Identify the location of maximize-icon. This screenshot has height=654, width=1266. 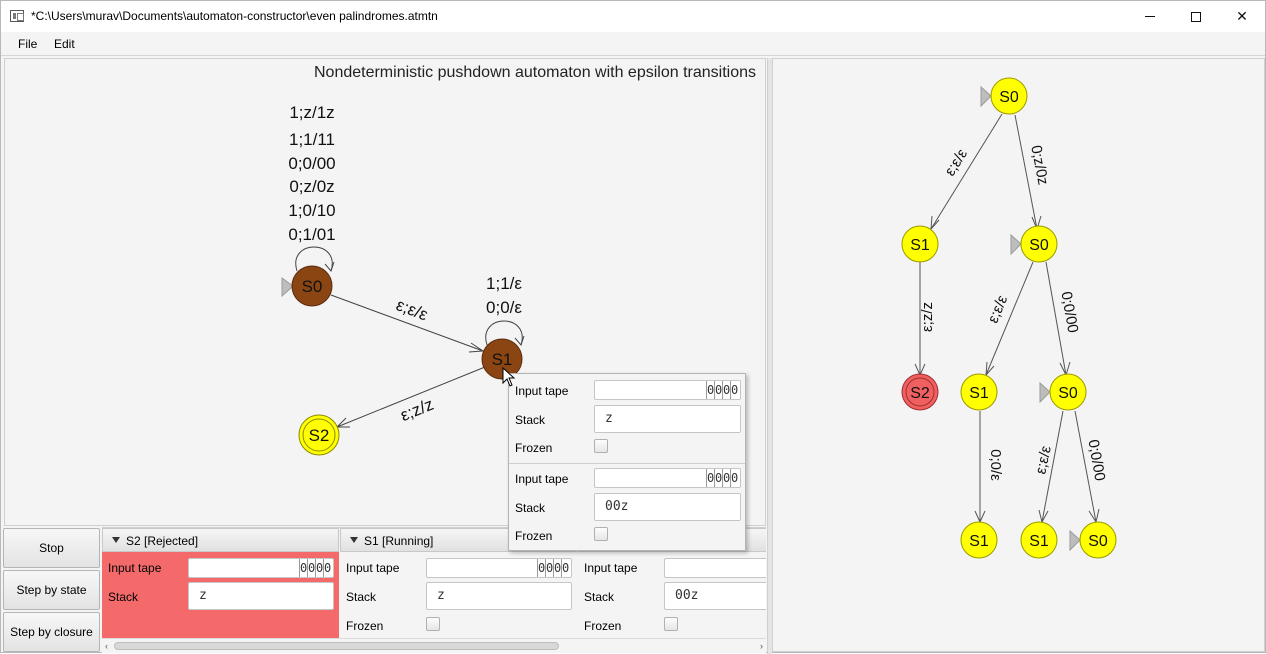
(1196, 16).